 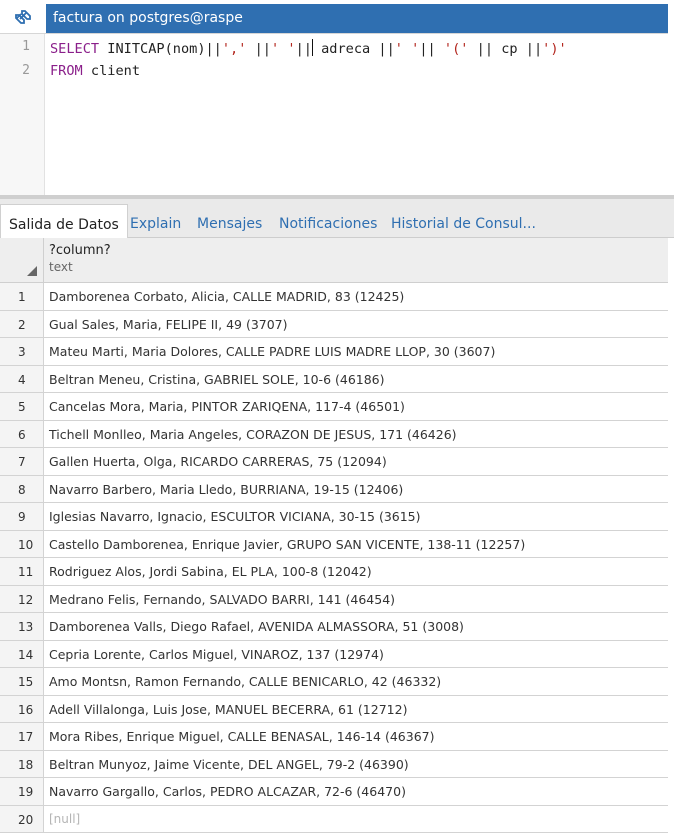 I want to click on code-string: ' ', so click(x=407, y=49).